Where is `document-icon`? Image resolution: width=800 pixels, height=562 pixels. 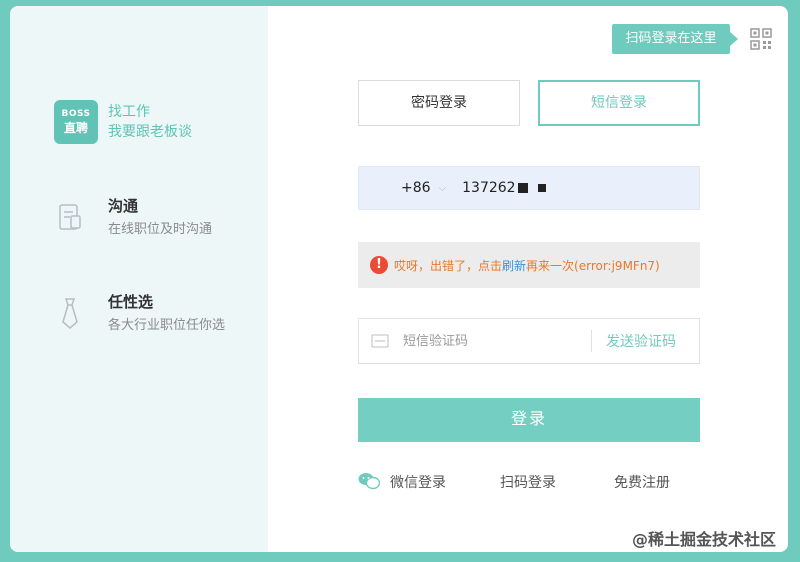
document-icon is located at coordinates (70, 217).